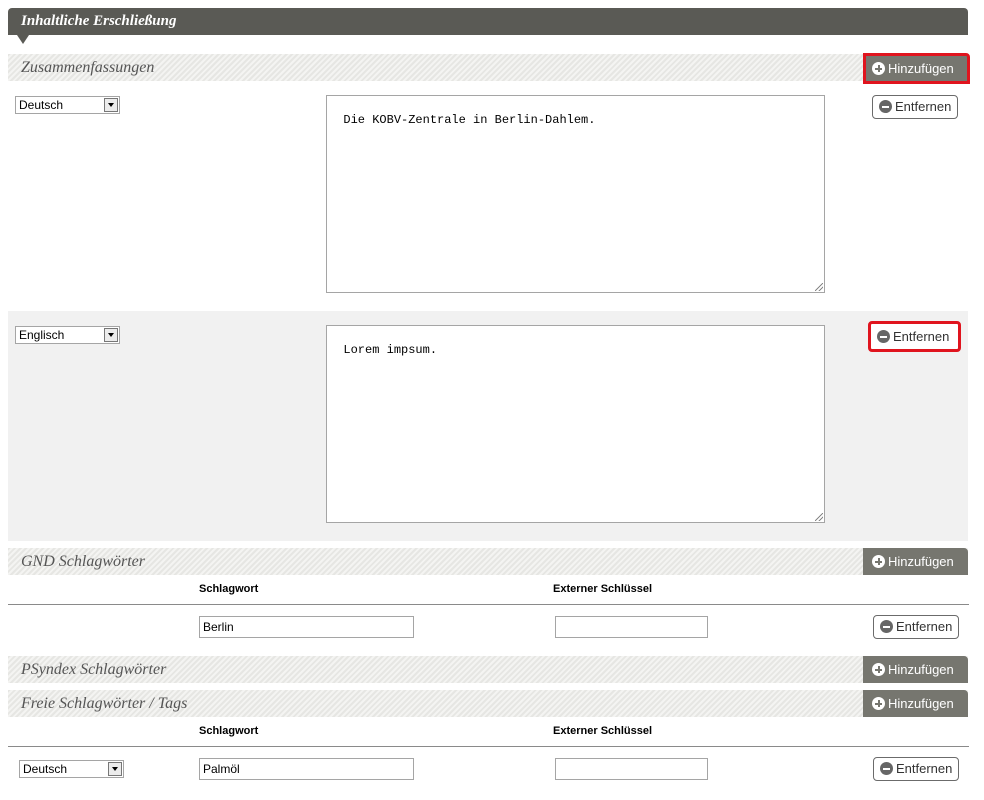 This screenshot has width=984, height=800. Describe the element at coordinates (575, 194) in the screenshot. I see `summary-1-textarea: Die KOBV-Zentrale in Berlin-Dahlem.` at that location.